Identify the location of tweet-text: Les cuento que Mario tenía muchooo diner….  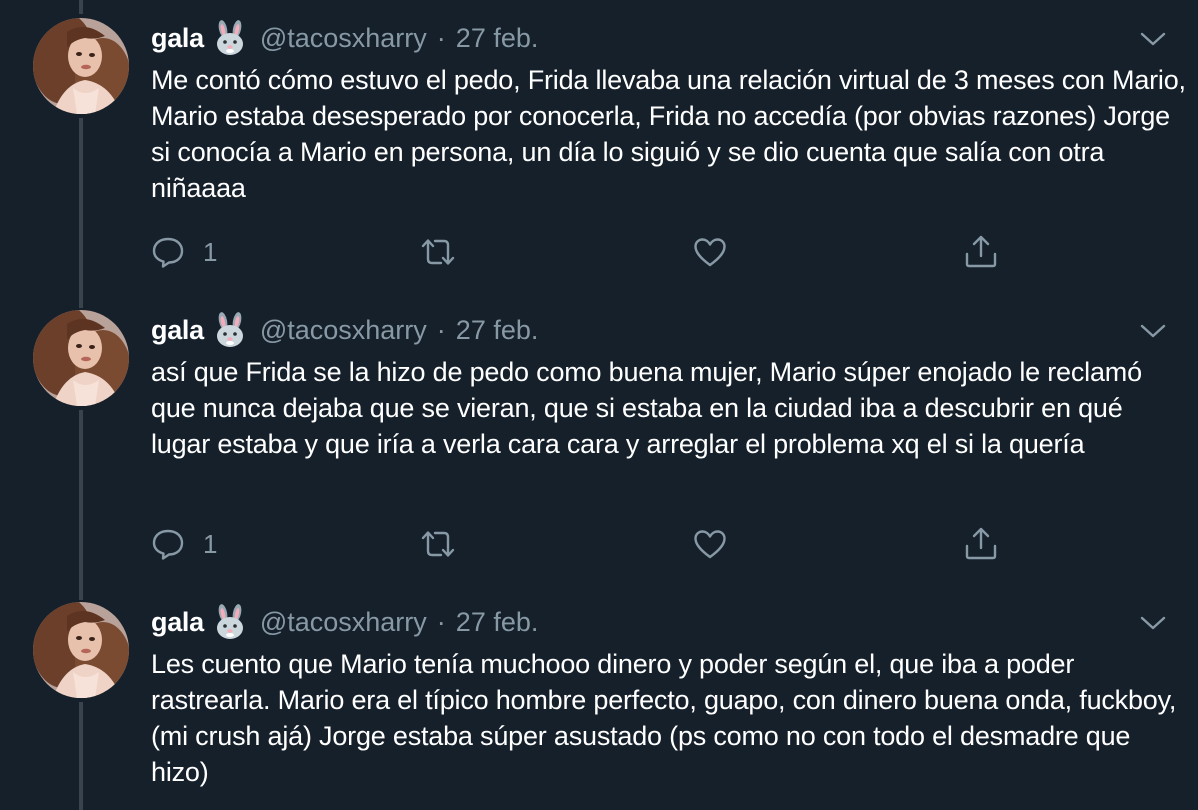
(664, 718).